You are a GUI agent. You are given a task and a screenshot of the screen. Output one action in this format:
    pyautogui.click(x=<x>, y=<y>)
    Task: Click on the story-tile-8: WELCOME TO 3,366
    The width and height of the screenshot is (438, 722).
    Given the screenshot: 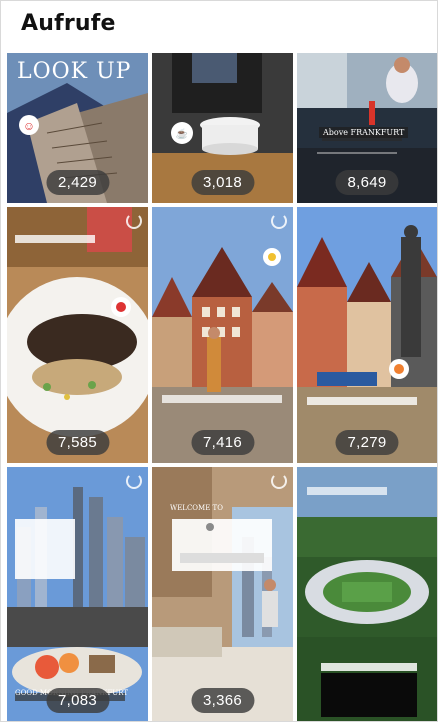 What is the action you would take?
    pyautogui.click(x=222, y=594)
    